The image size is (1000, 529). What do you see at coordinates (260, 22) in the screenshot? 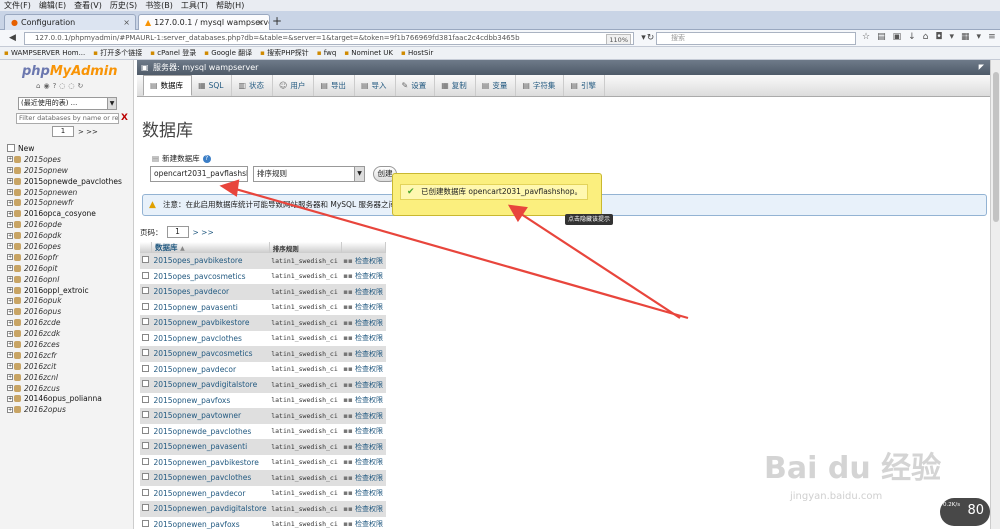
I see `close-icon: ×` at bounding box center [260, 22].